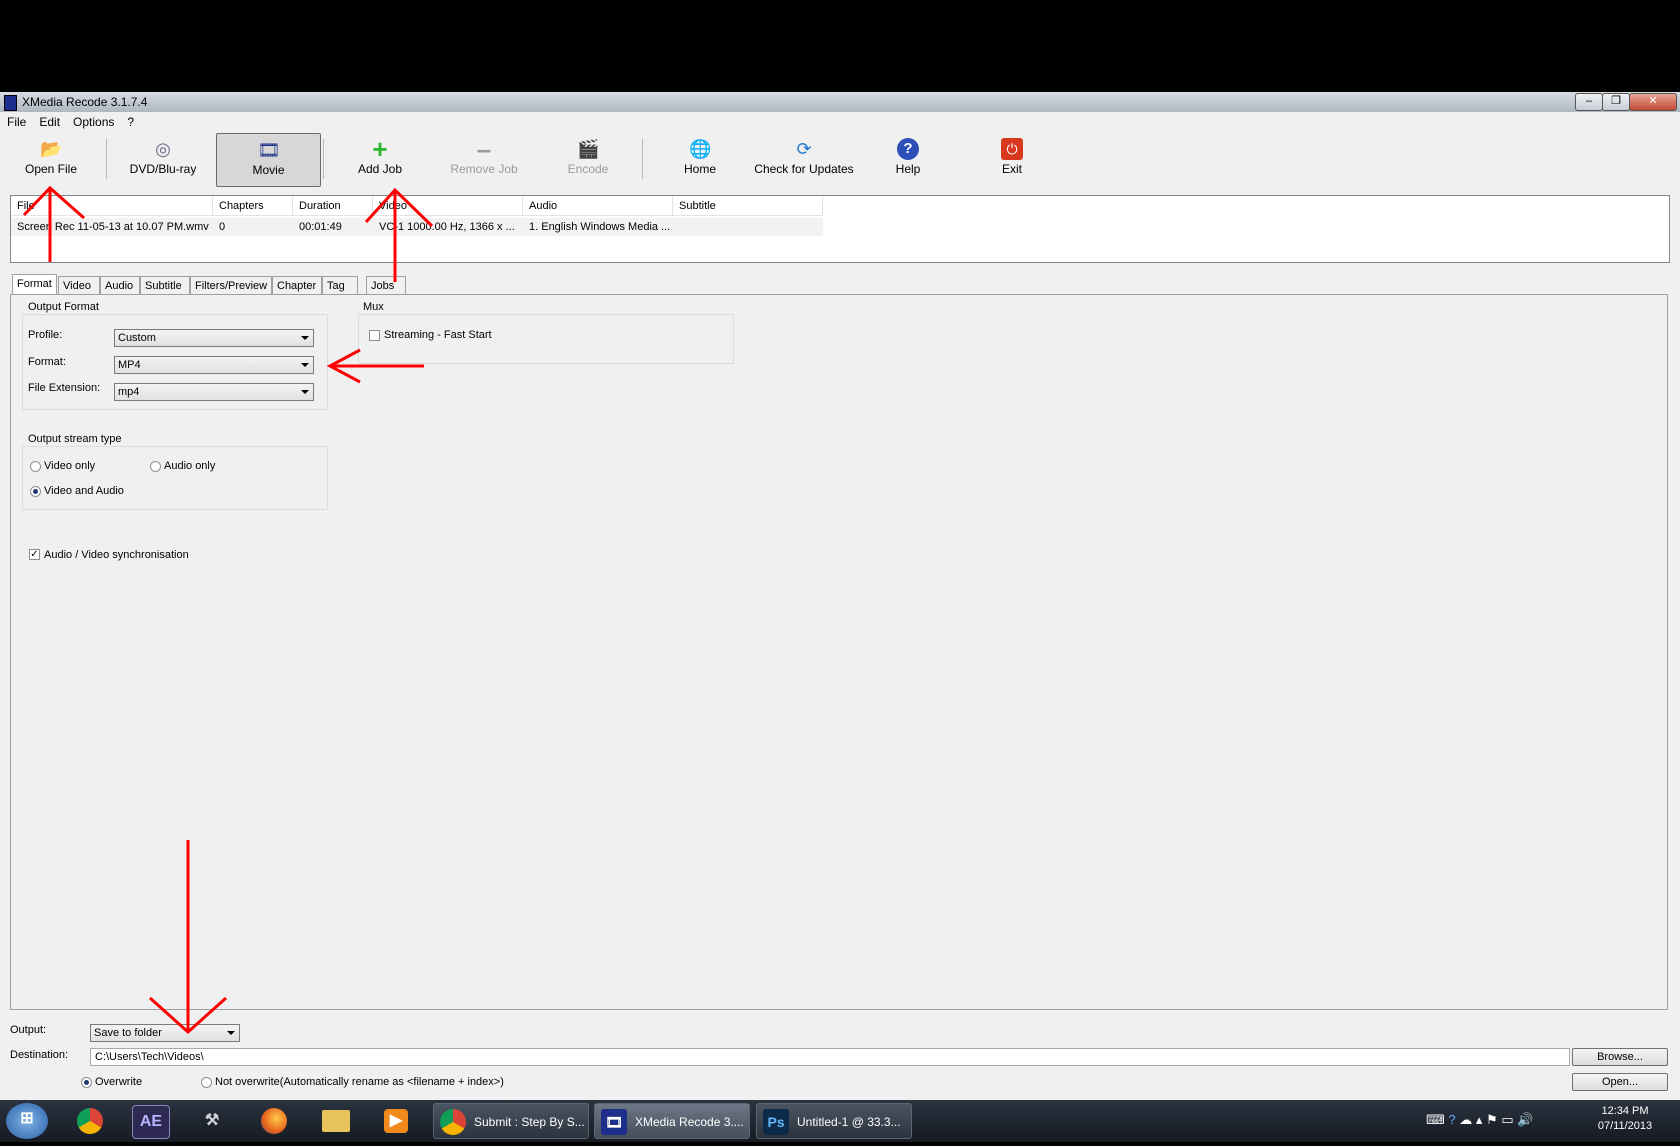 The image size is (1680, 1146). I want to click on firefox-taskbar-button, so click(274, 1121).